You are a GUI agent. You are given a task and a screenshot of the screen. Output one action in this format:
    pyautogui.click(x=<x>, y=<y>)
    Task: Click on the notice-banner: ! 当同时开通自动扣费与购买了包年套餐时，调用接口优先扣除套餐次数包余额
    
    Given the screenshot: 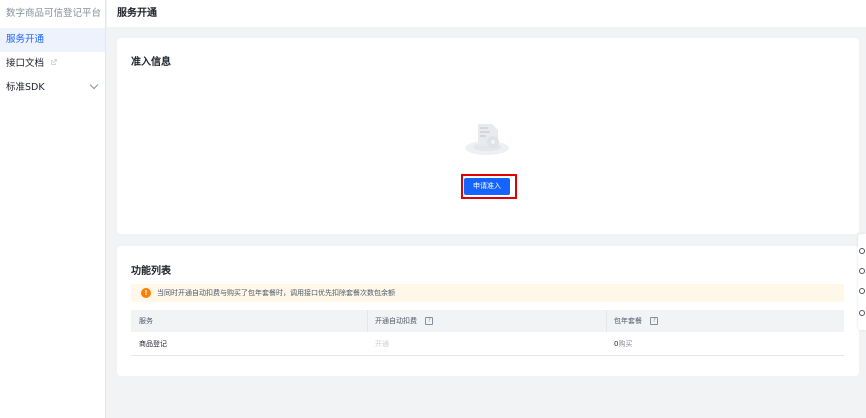 What is the action you would take?
    pyautogui.click(x=487, y=293)
    